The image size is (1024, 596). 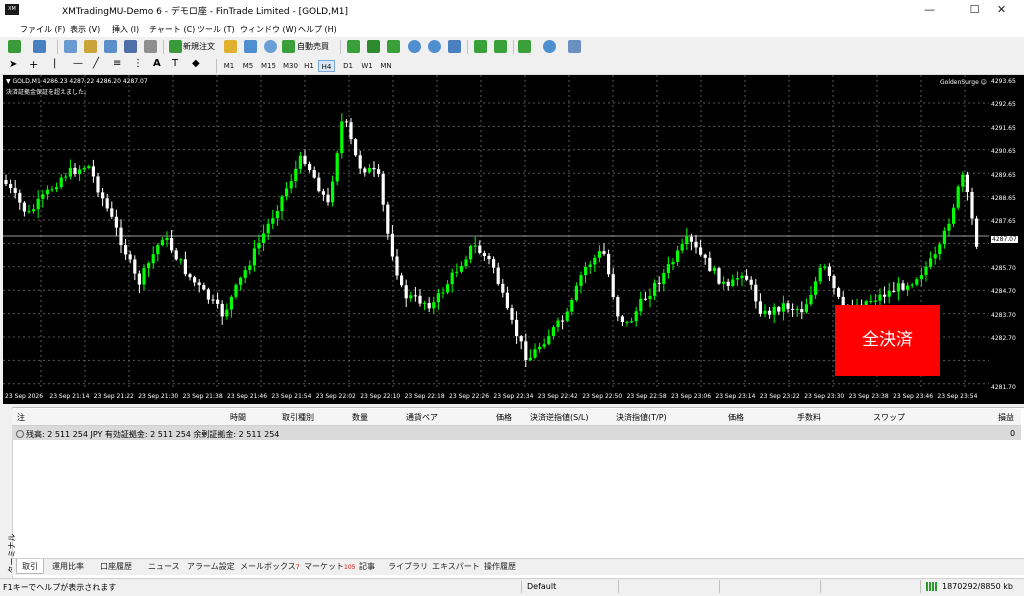 I want to click on minimize-button: —, so click(x=929, y=10).